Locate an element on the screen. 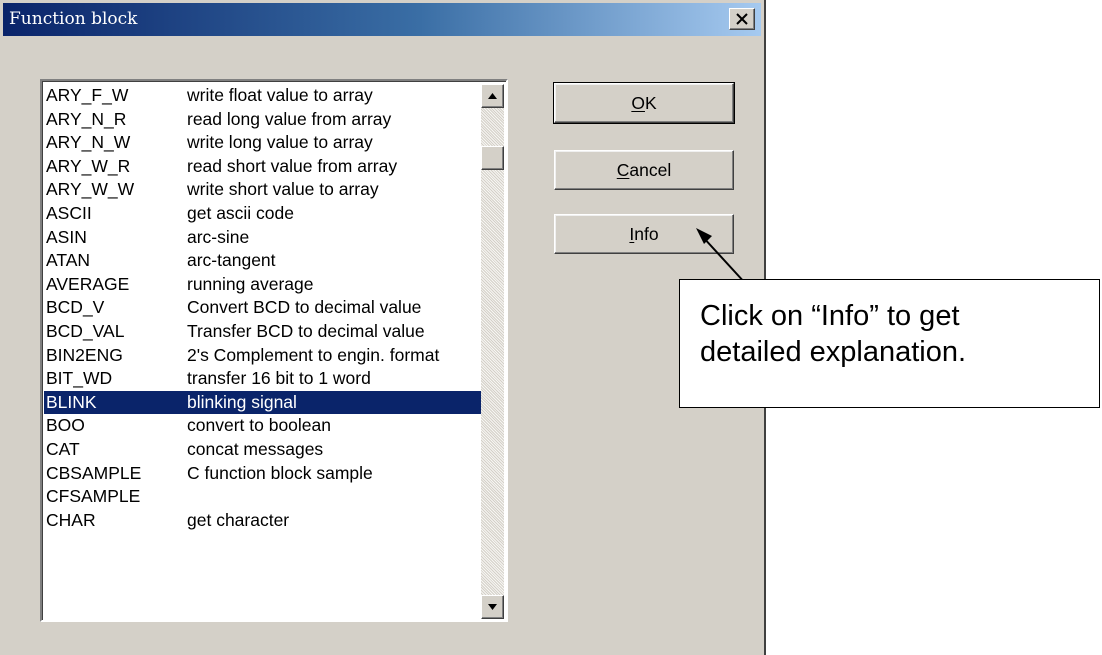  function-name: CAT is located at coordinates (63, 448).